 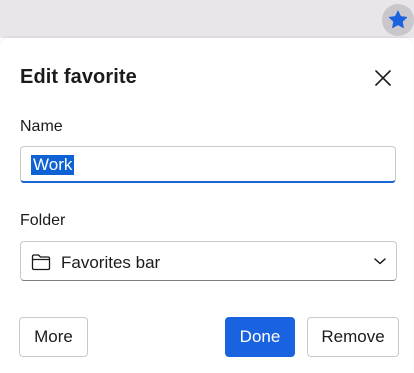 I want to click on done-button: Done, so click(x=260, y=337).